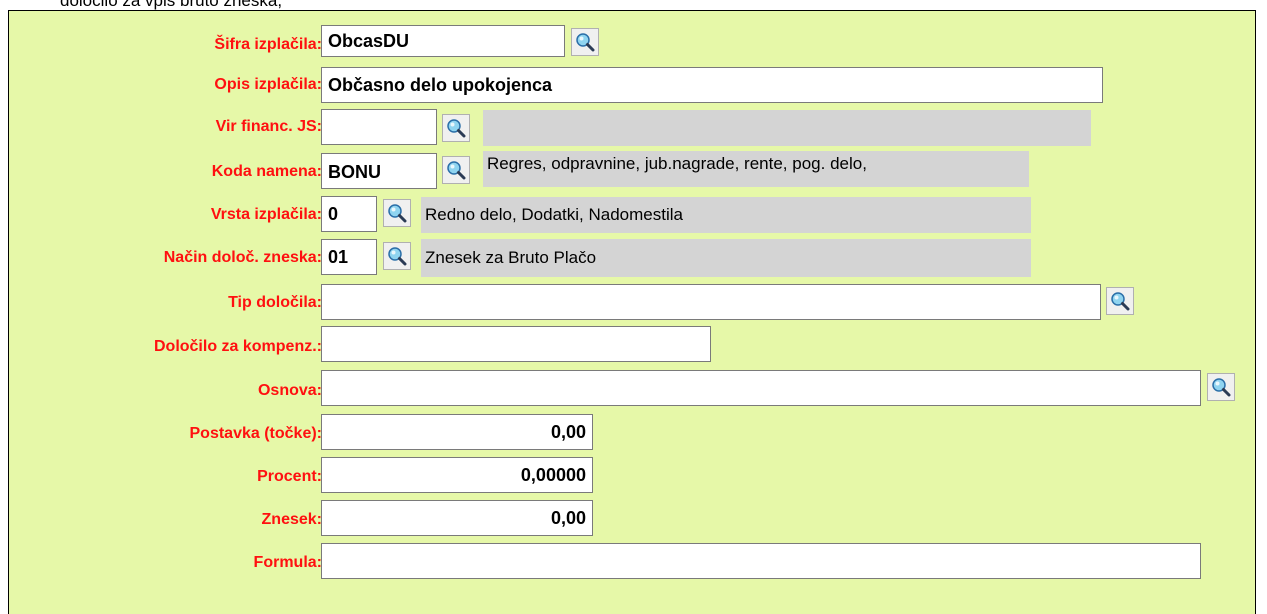 This screenshot has width=1267, height=614. Describe the element at coordinates (711, 302) in the screenshot. I see `tip-input` at that location.